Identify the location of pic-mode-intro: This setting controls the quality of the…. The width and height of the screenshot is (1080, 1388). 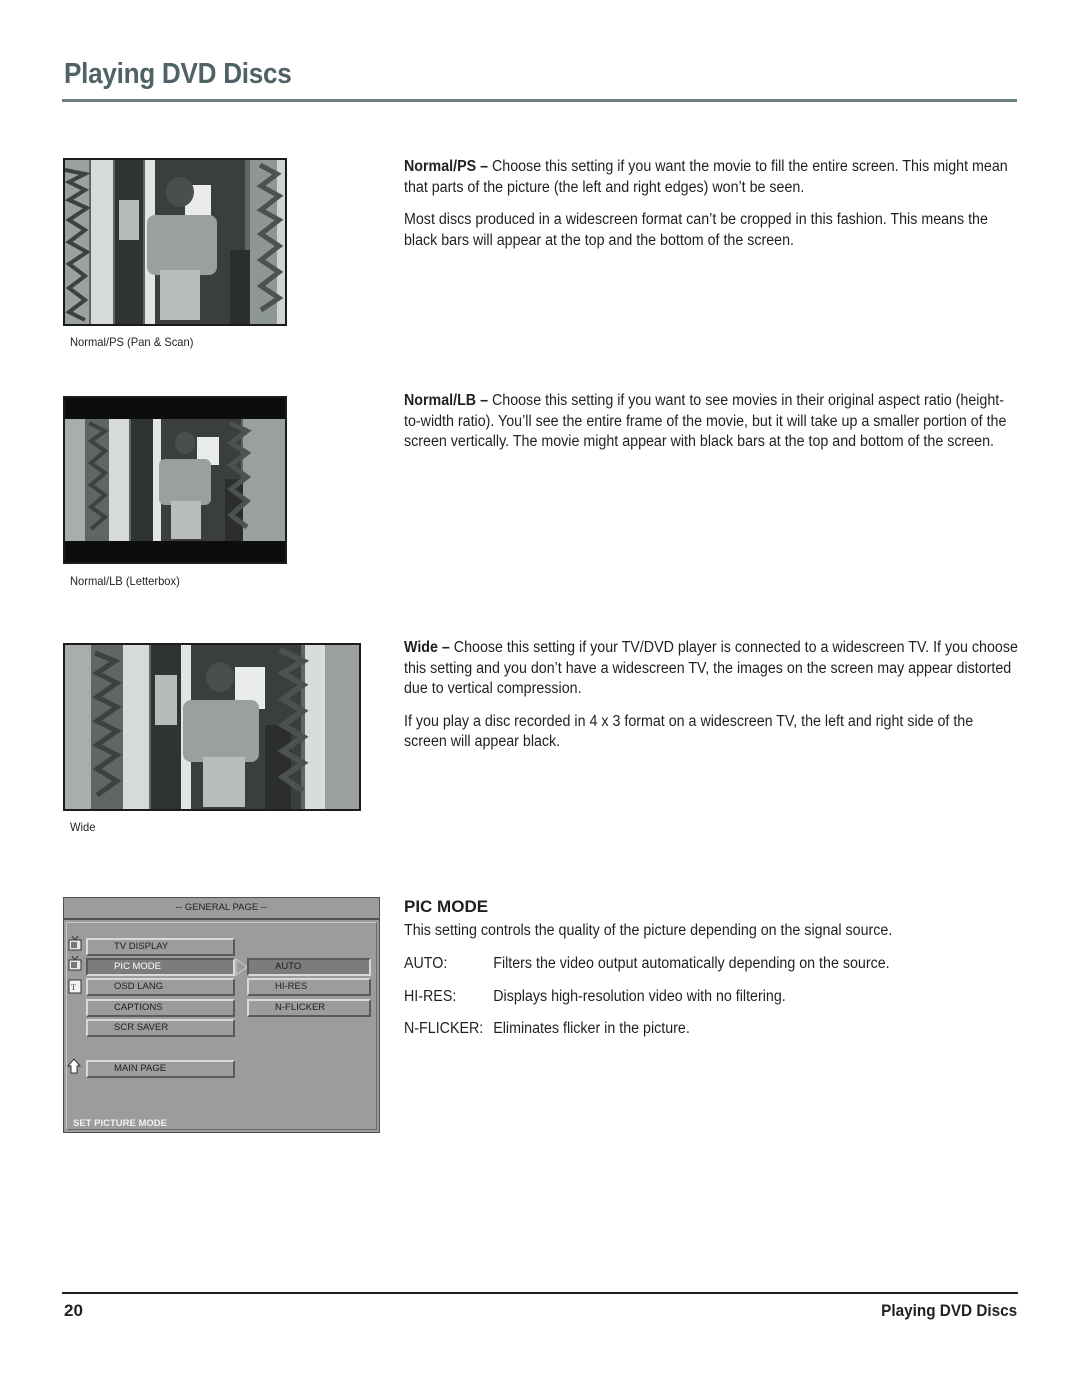
(648, 930).